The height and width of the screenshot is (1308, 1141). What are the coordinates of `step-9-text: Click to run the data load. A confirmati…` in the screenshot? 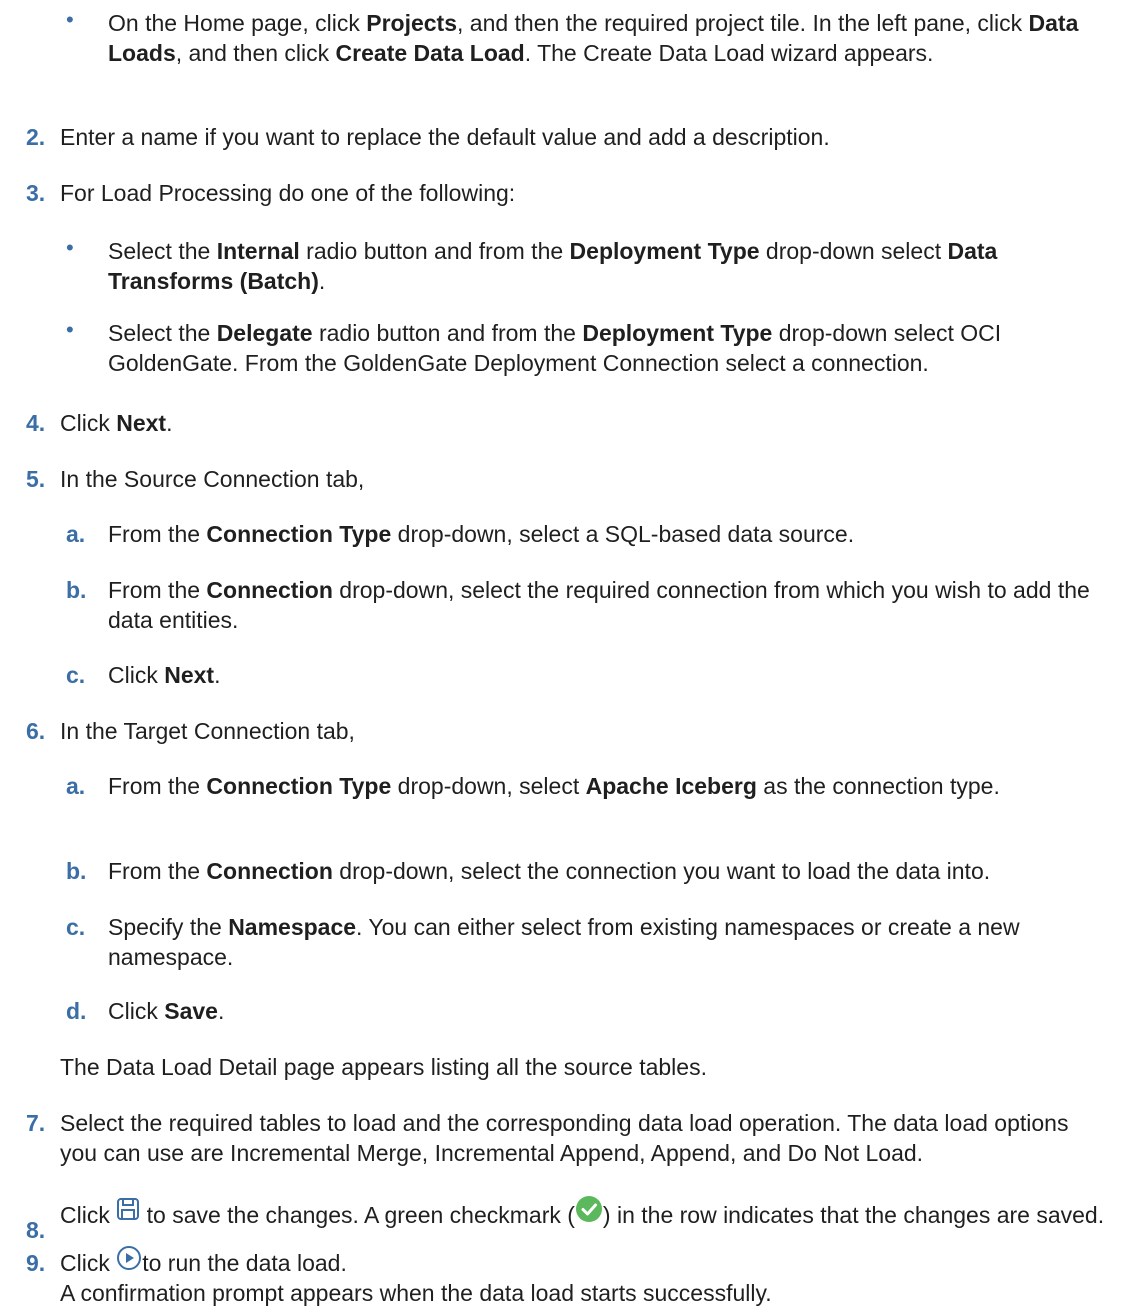 It's located at (590, 1276).